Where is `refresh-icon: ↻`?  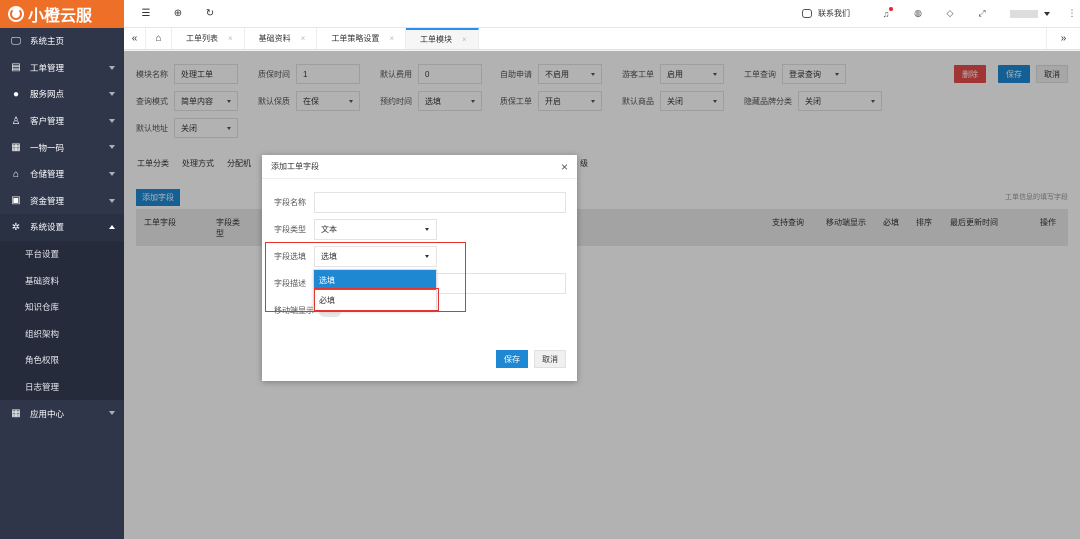 refresh-icon: ↻ is located at coordinates (210, 13).